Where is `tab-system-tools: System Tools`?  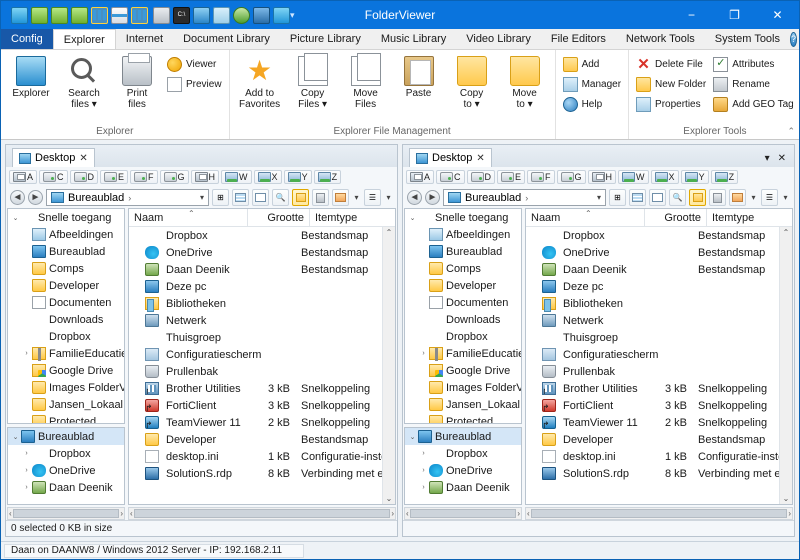 tab-system-tools: System Tools is located at coordinates (747, 39).